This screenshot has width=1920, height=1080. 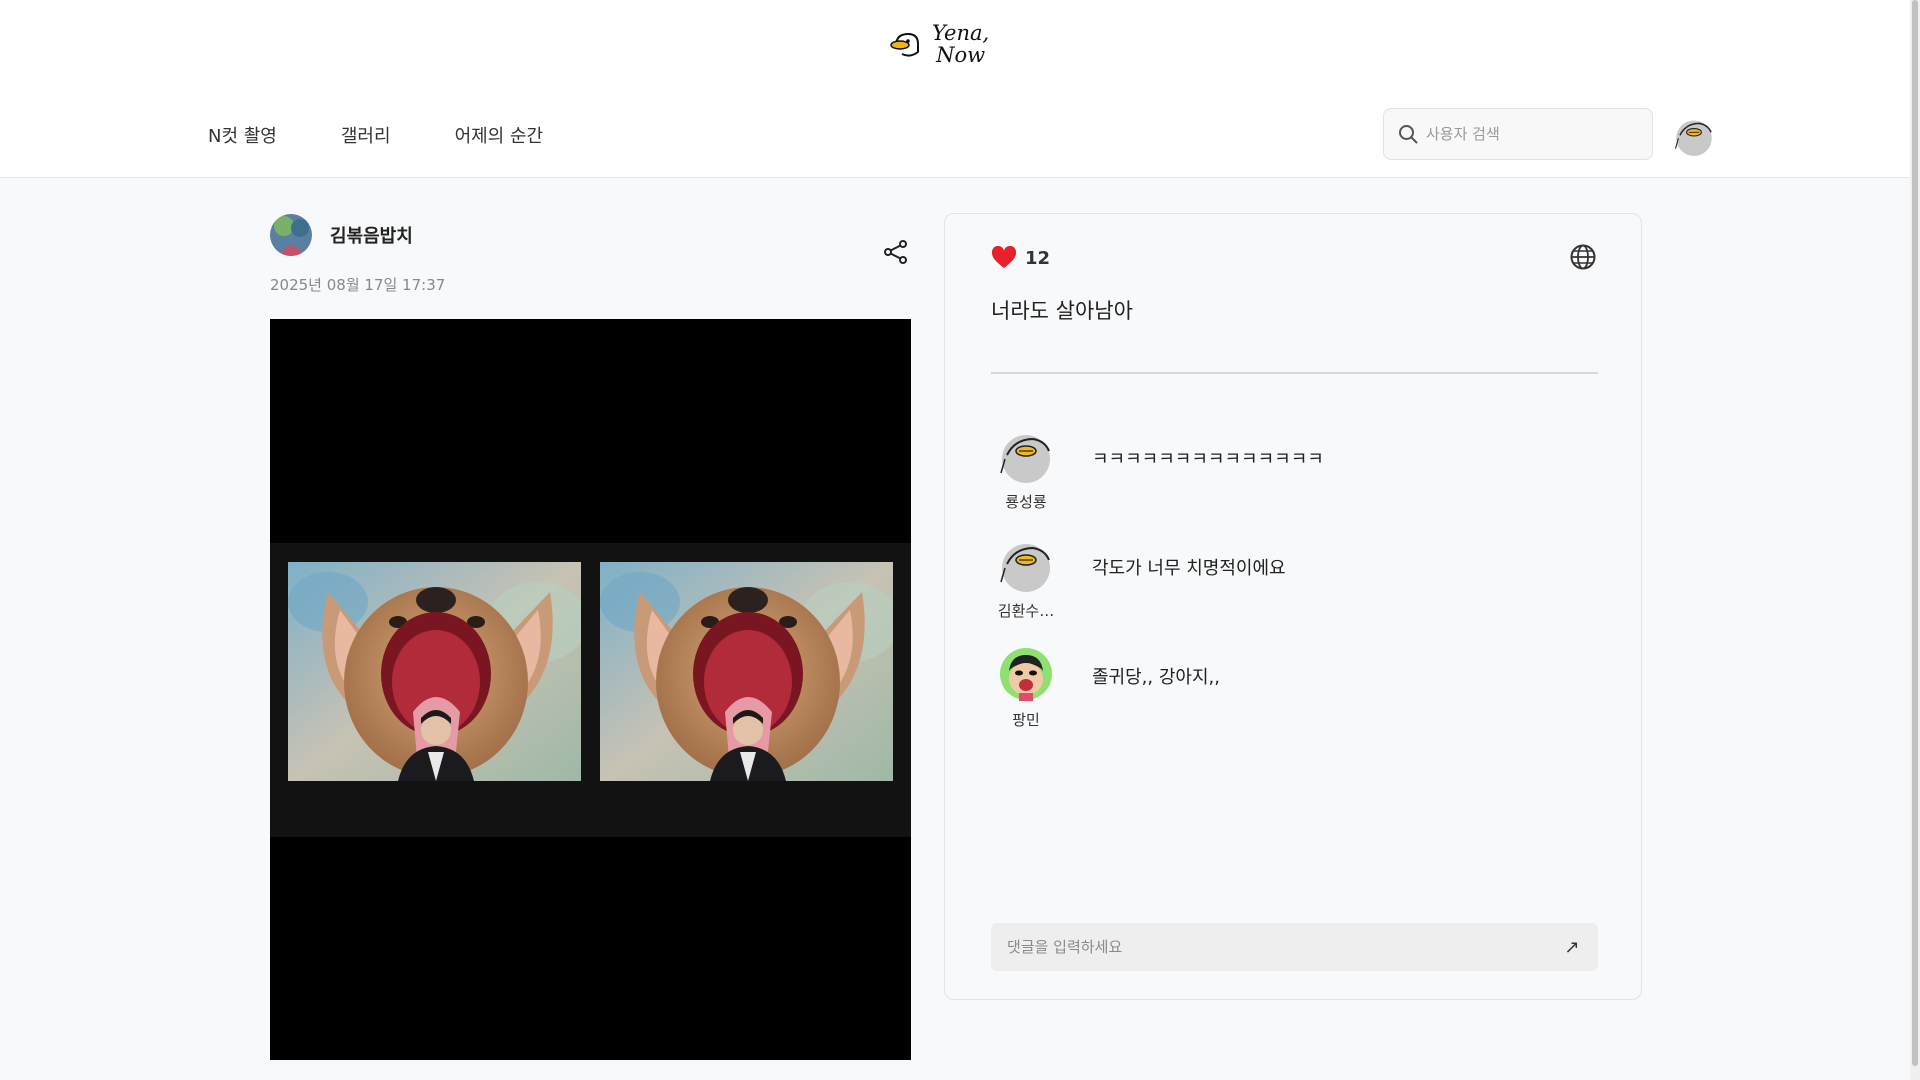 I want to click on post-author: 김볶음밥치, so click(x=341, y=235).